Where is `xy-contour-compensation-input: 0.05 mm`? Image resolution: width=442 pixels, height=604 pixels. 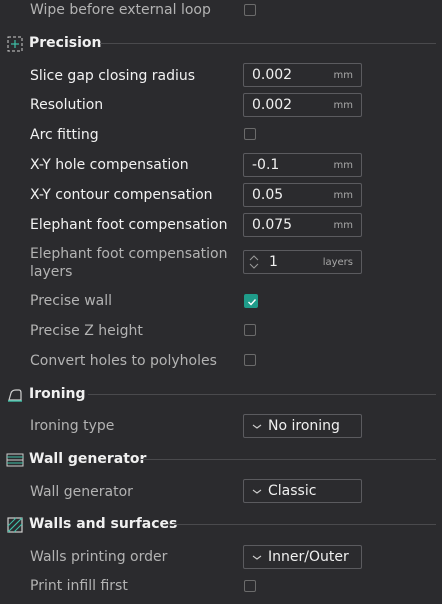 xy-contour-compensation-input: 0.05 mm is located at coordinates (302, 195).